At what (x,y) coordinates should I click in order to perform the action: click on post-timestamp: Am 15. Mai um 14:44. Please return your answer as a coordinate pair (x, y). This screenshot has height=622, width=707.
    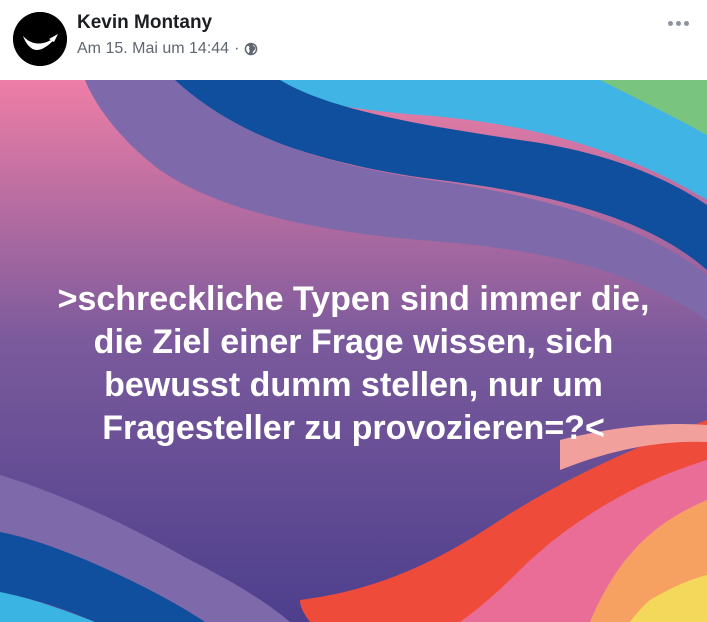
    Looking at the image, I should click on (153, 49).